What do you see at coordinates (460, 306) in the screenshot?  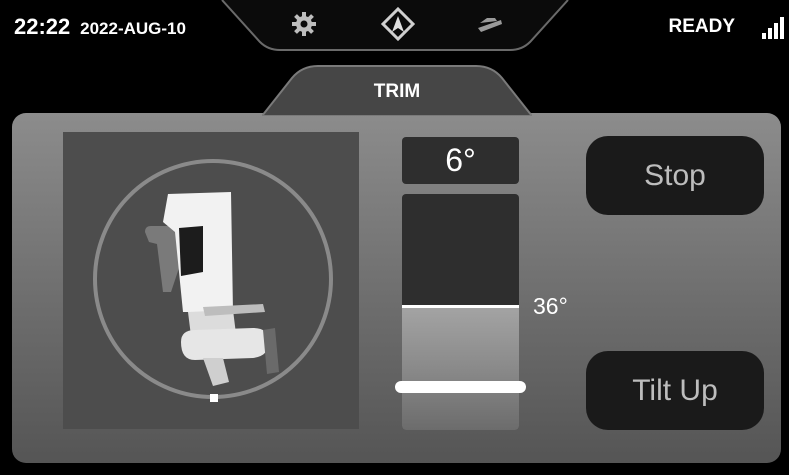 I see `trim-limit-line` at bounding box center [460, 306].